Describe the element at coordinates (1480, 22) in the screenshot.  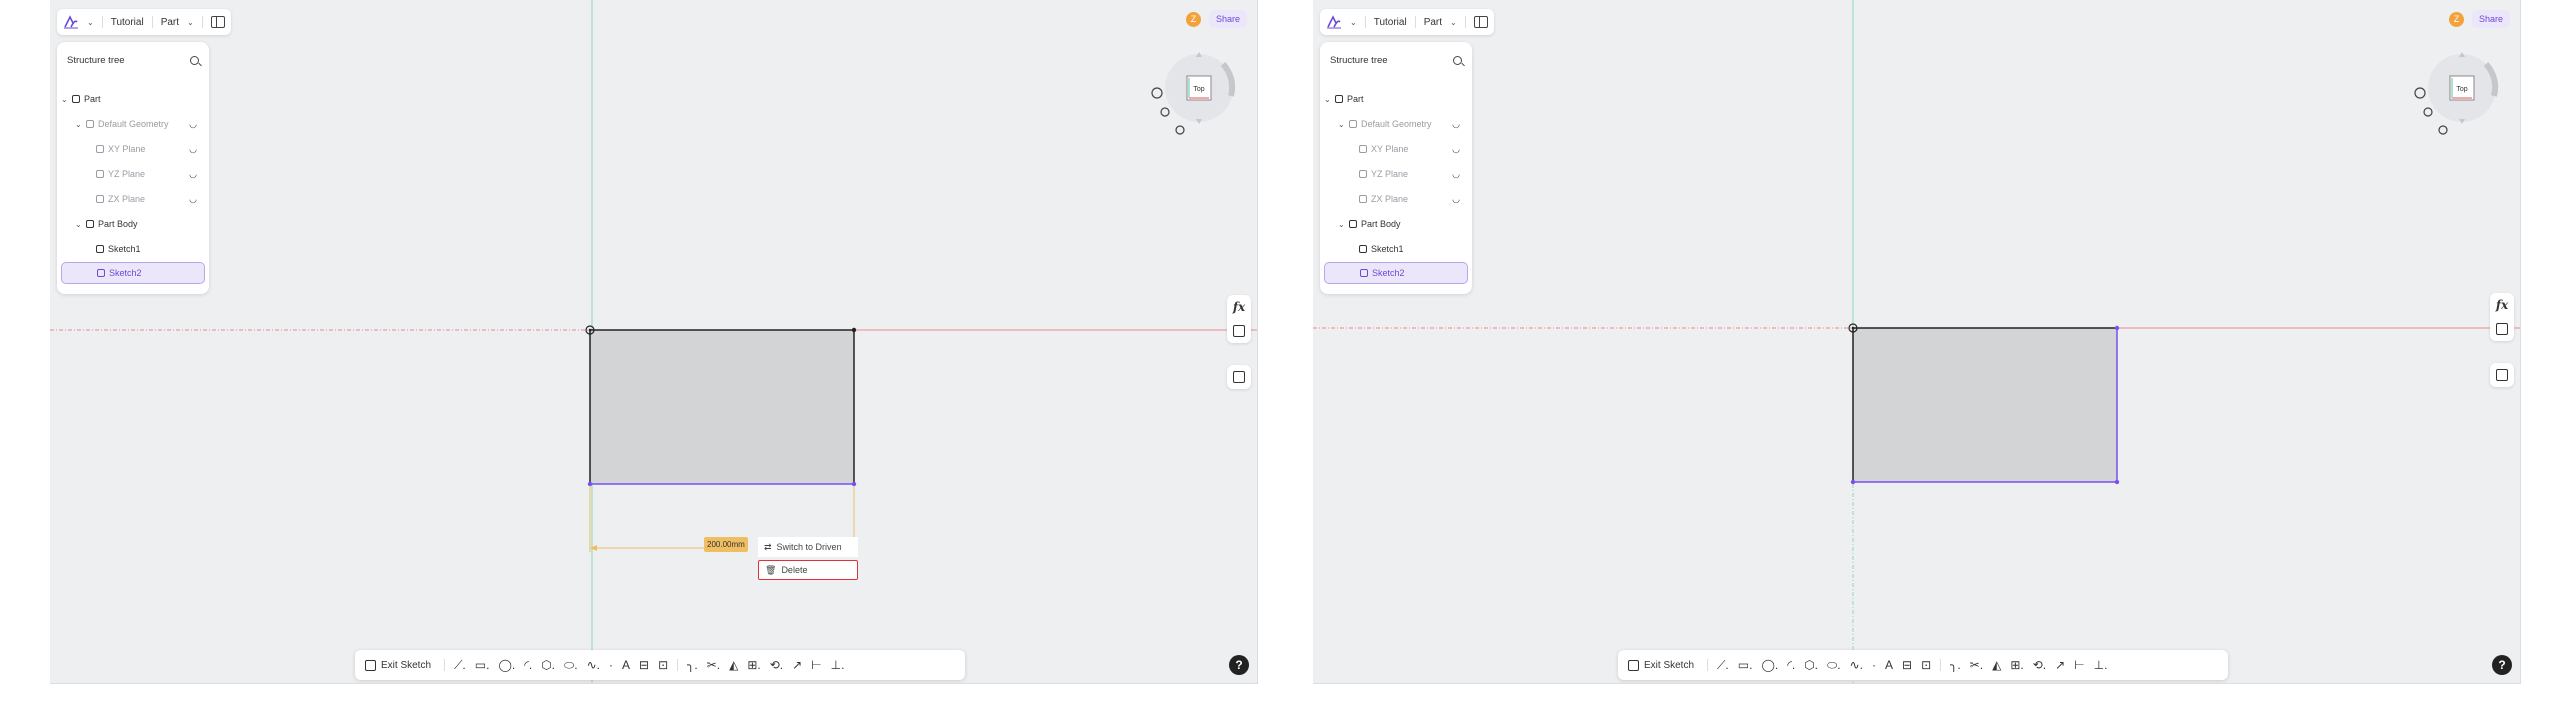
I see `sidebar-toggle-icon` at that location.